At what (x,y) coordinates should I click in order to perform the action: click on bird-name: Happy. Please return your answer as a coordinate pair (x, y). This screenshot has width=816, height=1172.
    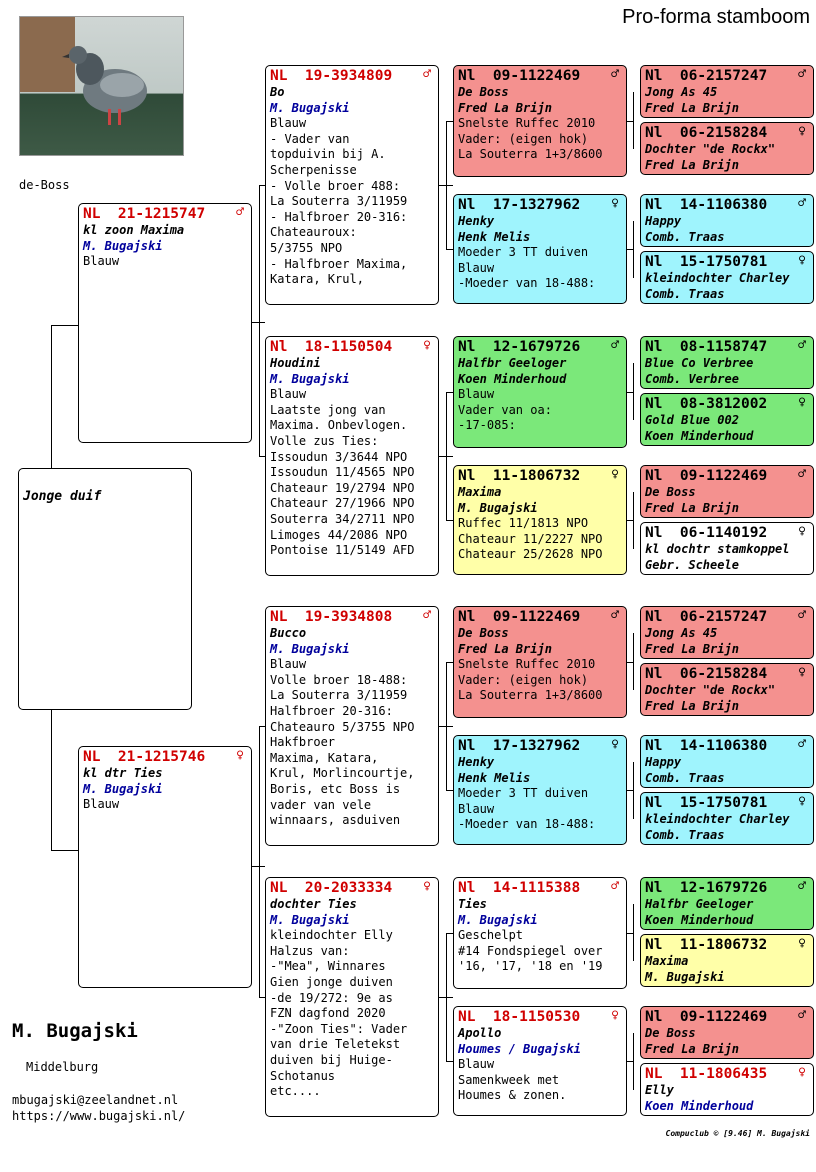
    Looking at the image, I should click on (663, 221).